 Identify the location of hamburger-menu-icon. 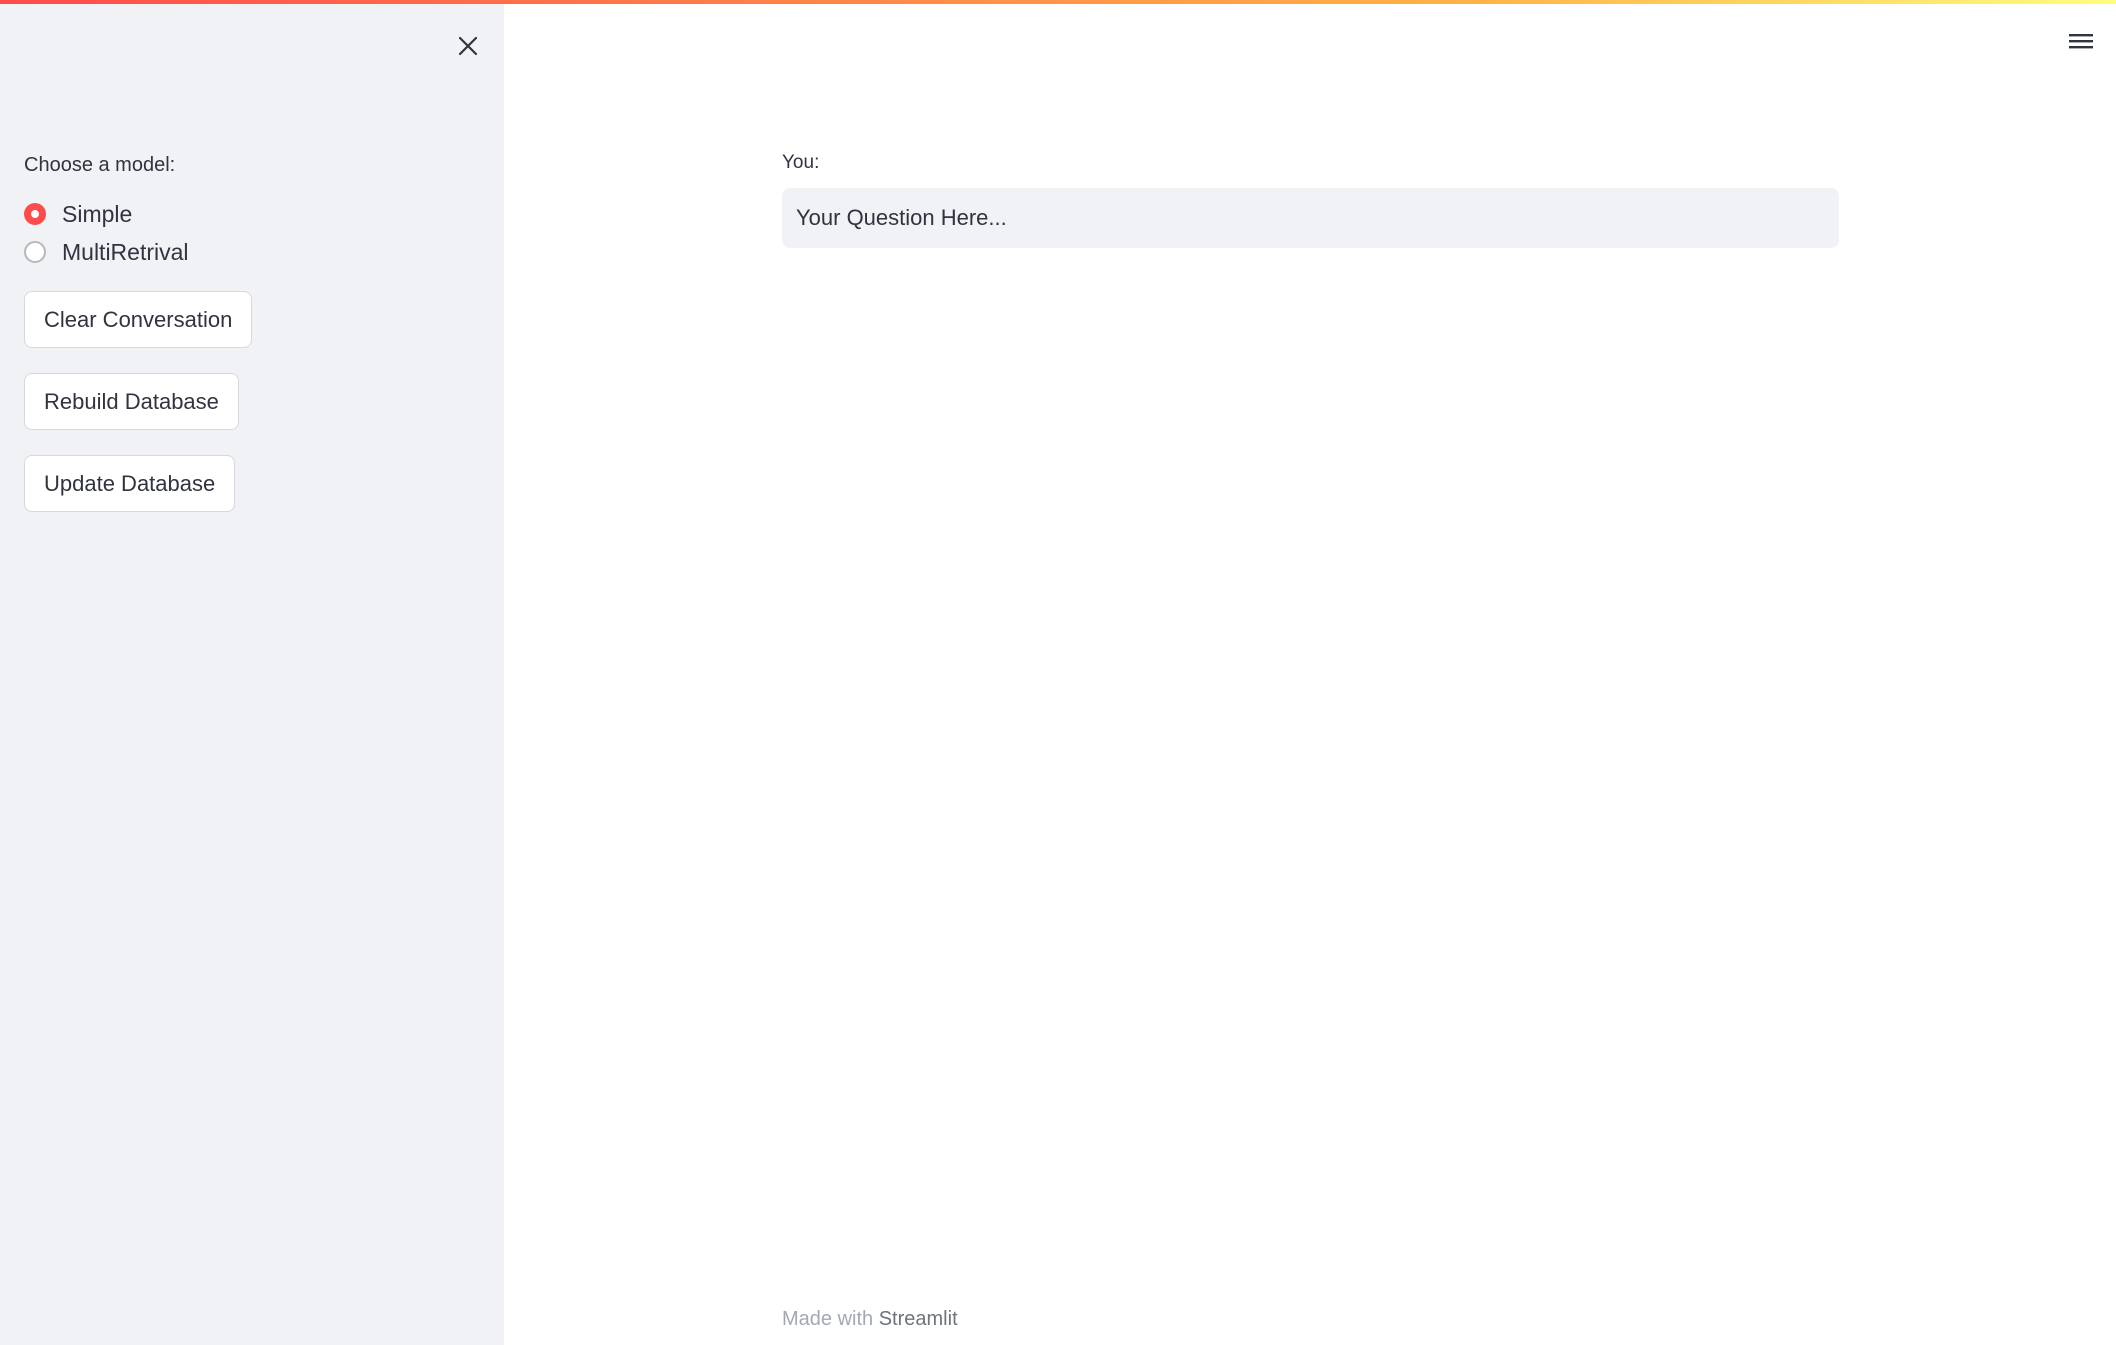
(2081, 41).